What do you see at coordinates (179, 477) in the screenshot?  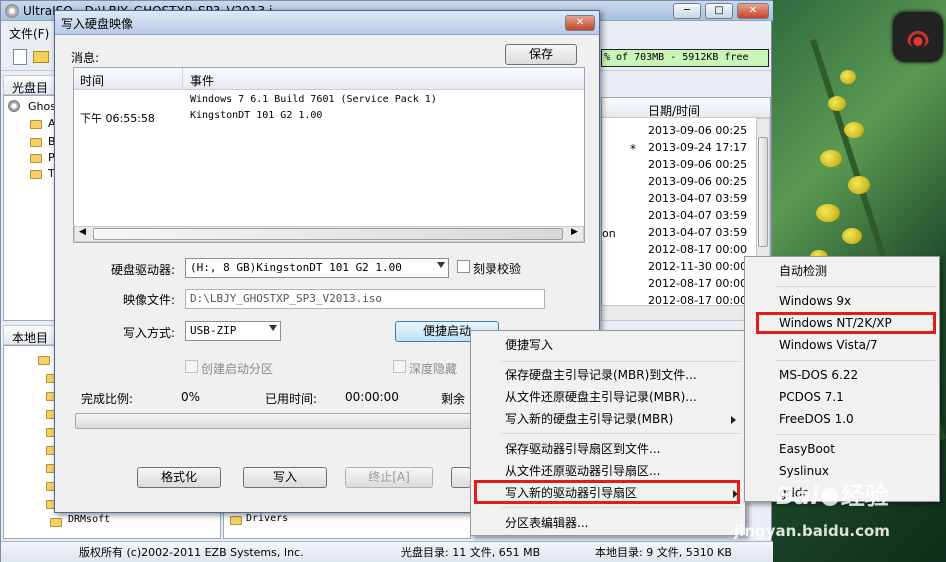 I see `format-button: 格式化` at bounding box center [179, 477].